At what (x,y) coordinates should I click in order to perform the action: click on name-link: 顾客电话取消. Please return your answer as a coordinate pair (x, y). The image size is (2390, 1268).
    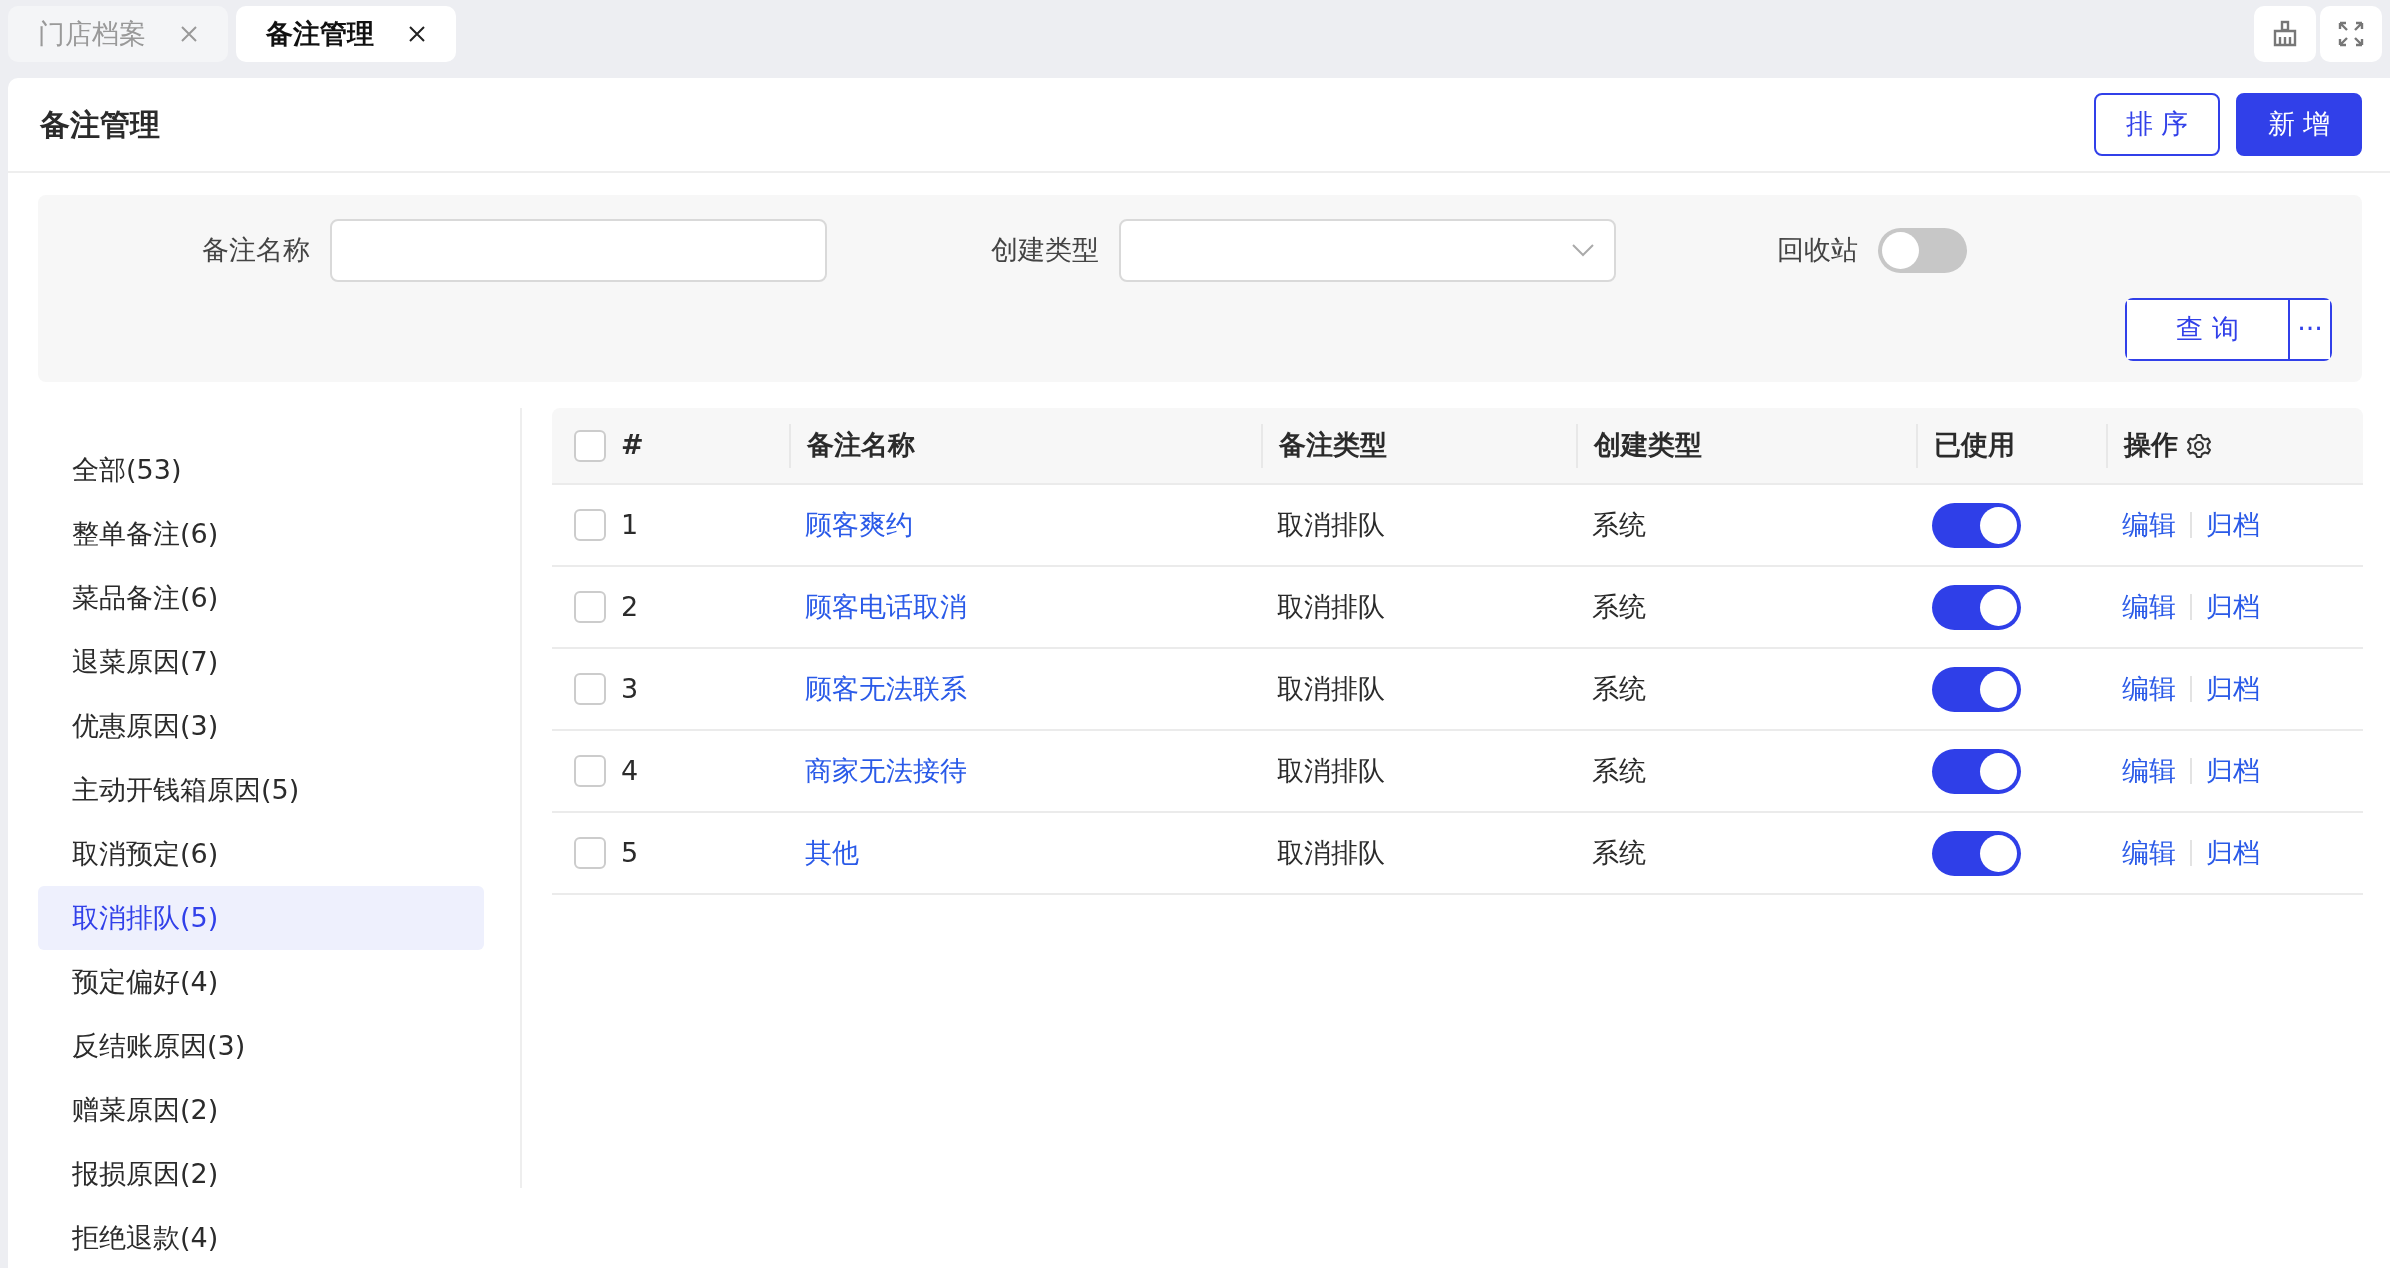
    Looking at the image, I should click on (886, 606).